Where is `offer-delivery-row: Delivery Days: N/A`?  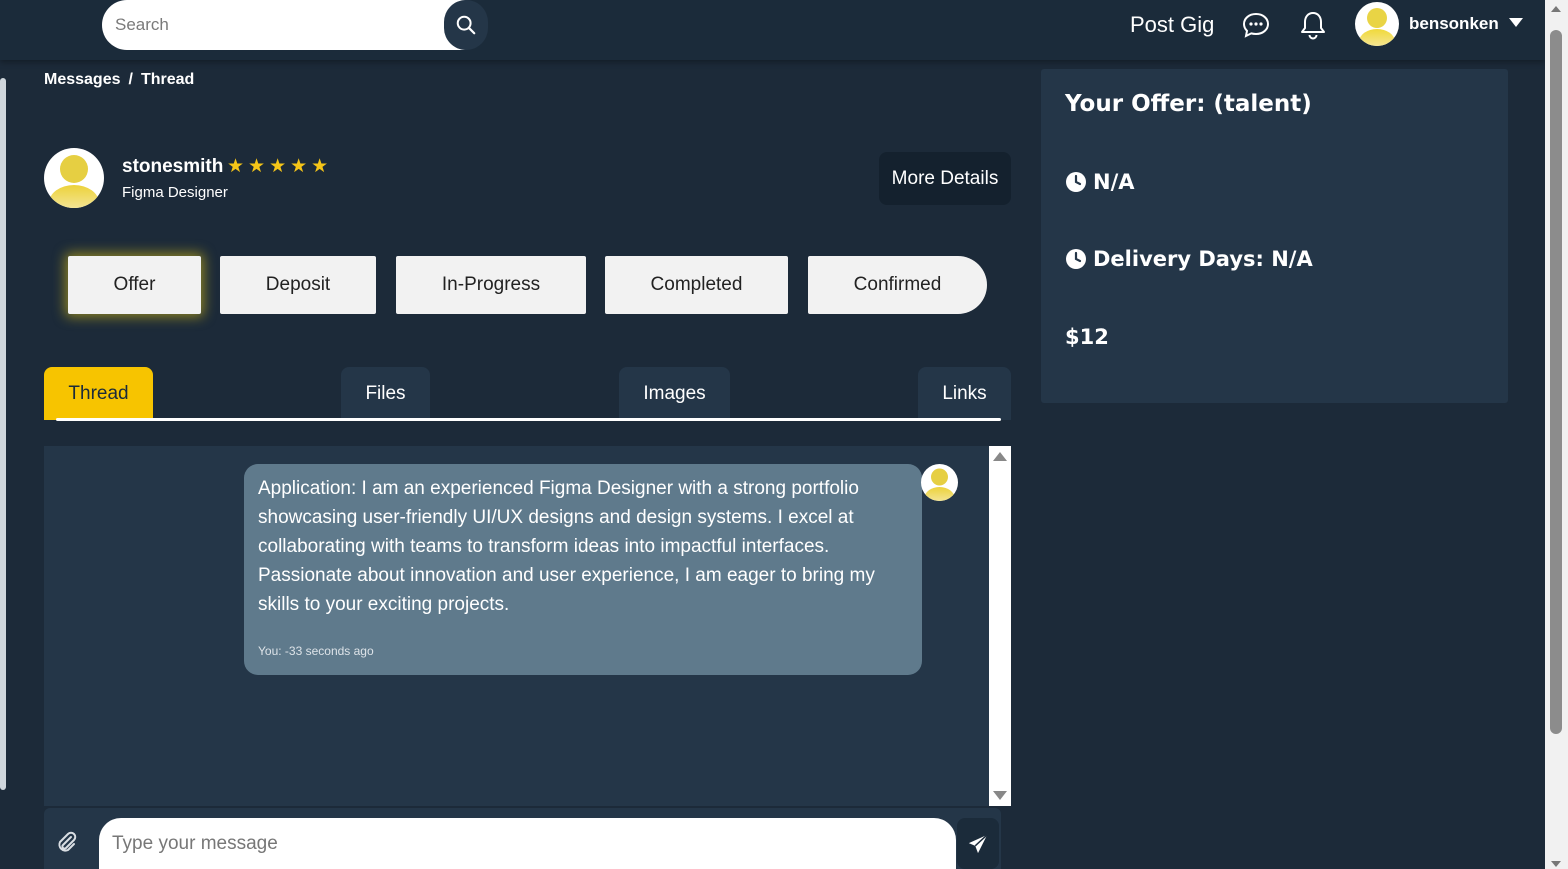 offer-delivery-row: Delivery Days: N/A is located at coordinates (1189, 259).